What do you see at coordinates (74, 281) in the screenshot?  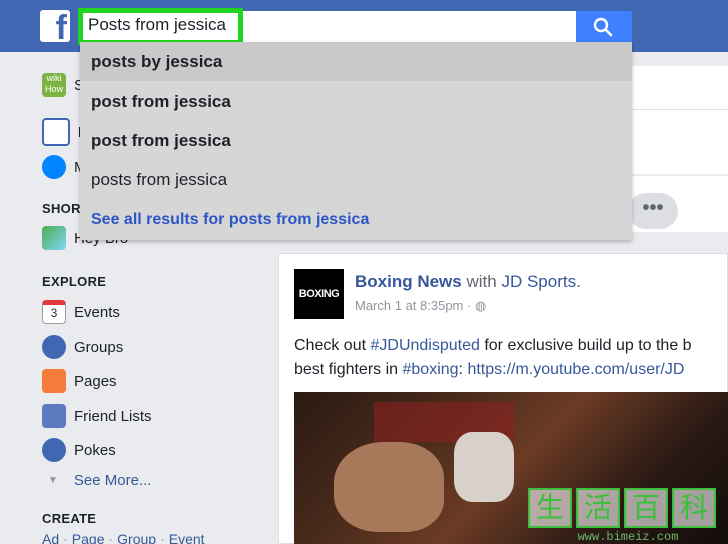 I see `explore-heading: EXPLORE` at bounding box center [74, 281].